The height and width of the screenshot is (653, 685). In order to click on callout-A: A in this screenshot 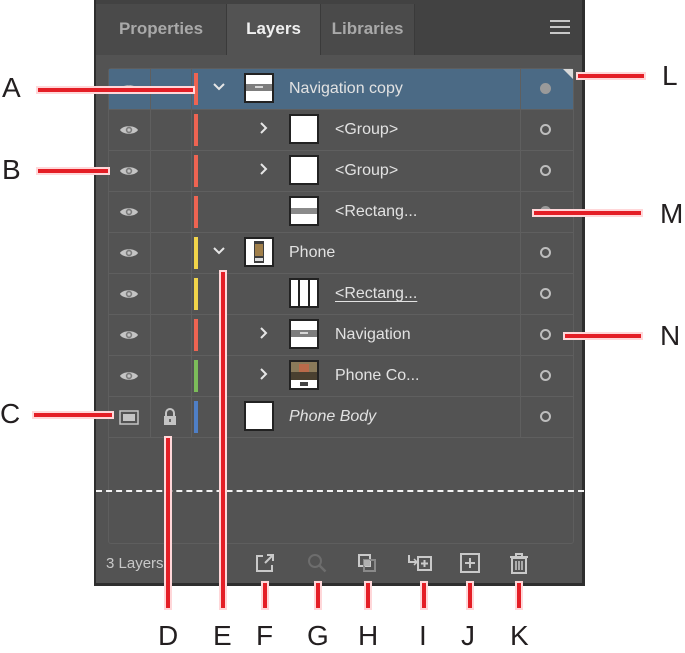, I will do `click(11, 87)`.